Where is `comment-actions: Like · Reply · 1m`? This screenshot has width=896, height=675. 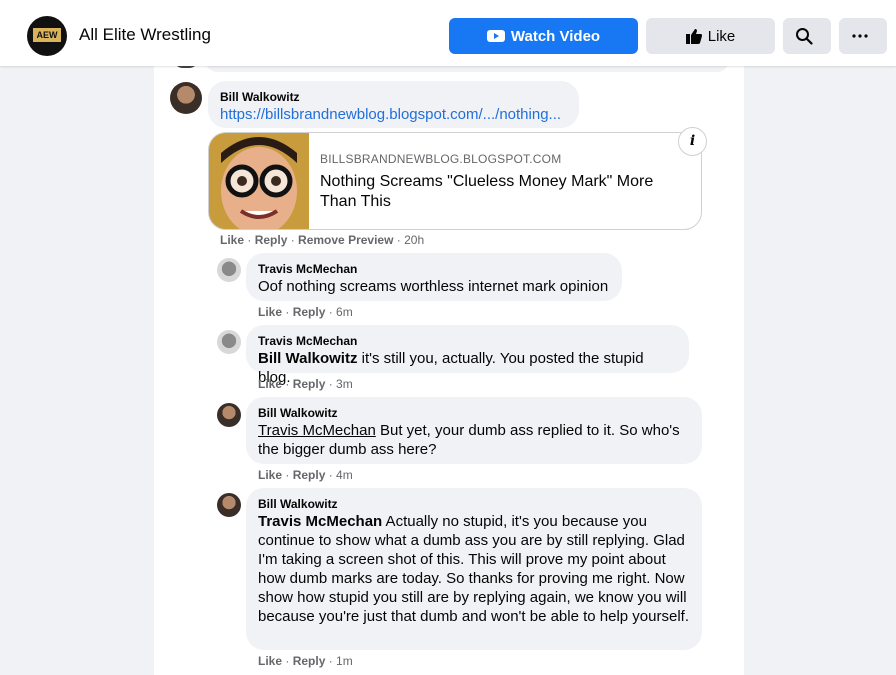
comment-actions: Like · Reply · 1m is located at coordinates (305, 661).